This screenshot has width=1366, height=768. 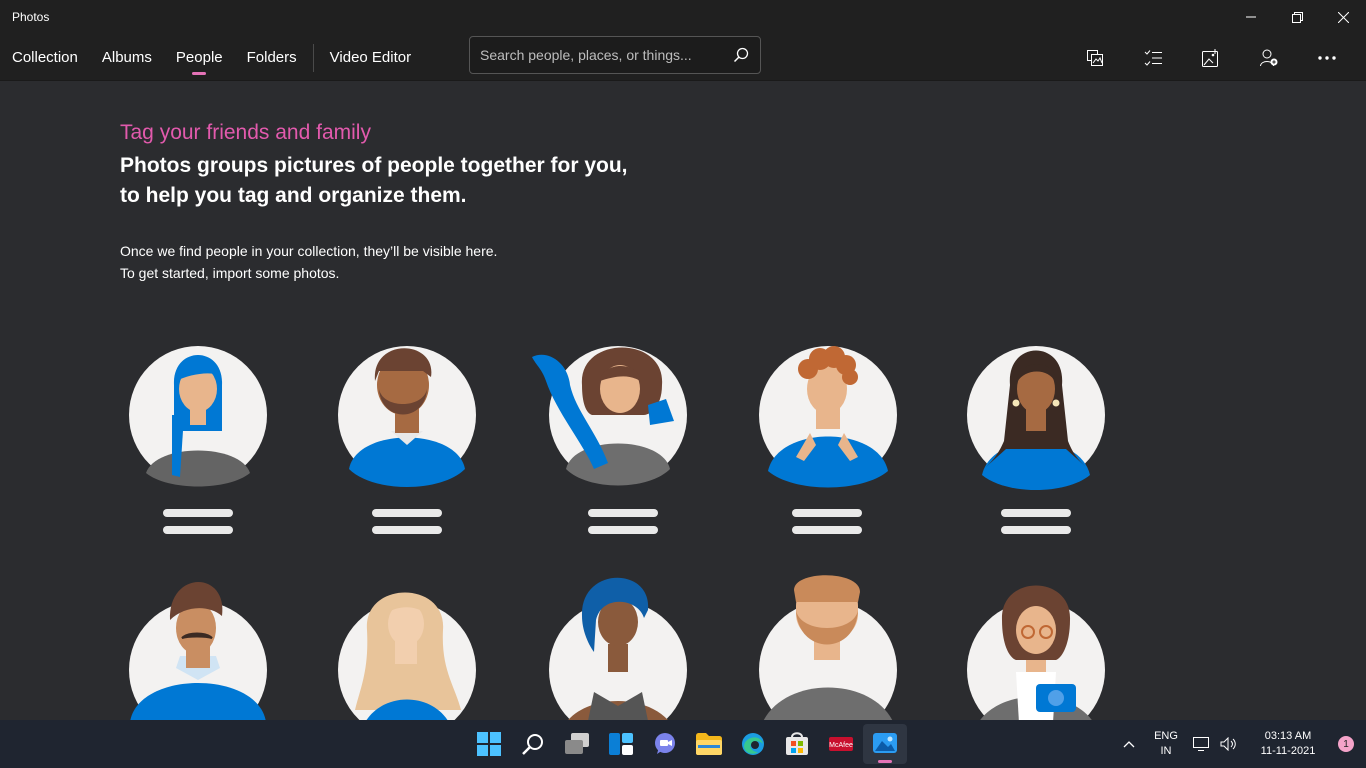 I want to click on people-eyebrow: Tag your friends and family, so click(x=245, y=132).